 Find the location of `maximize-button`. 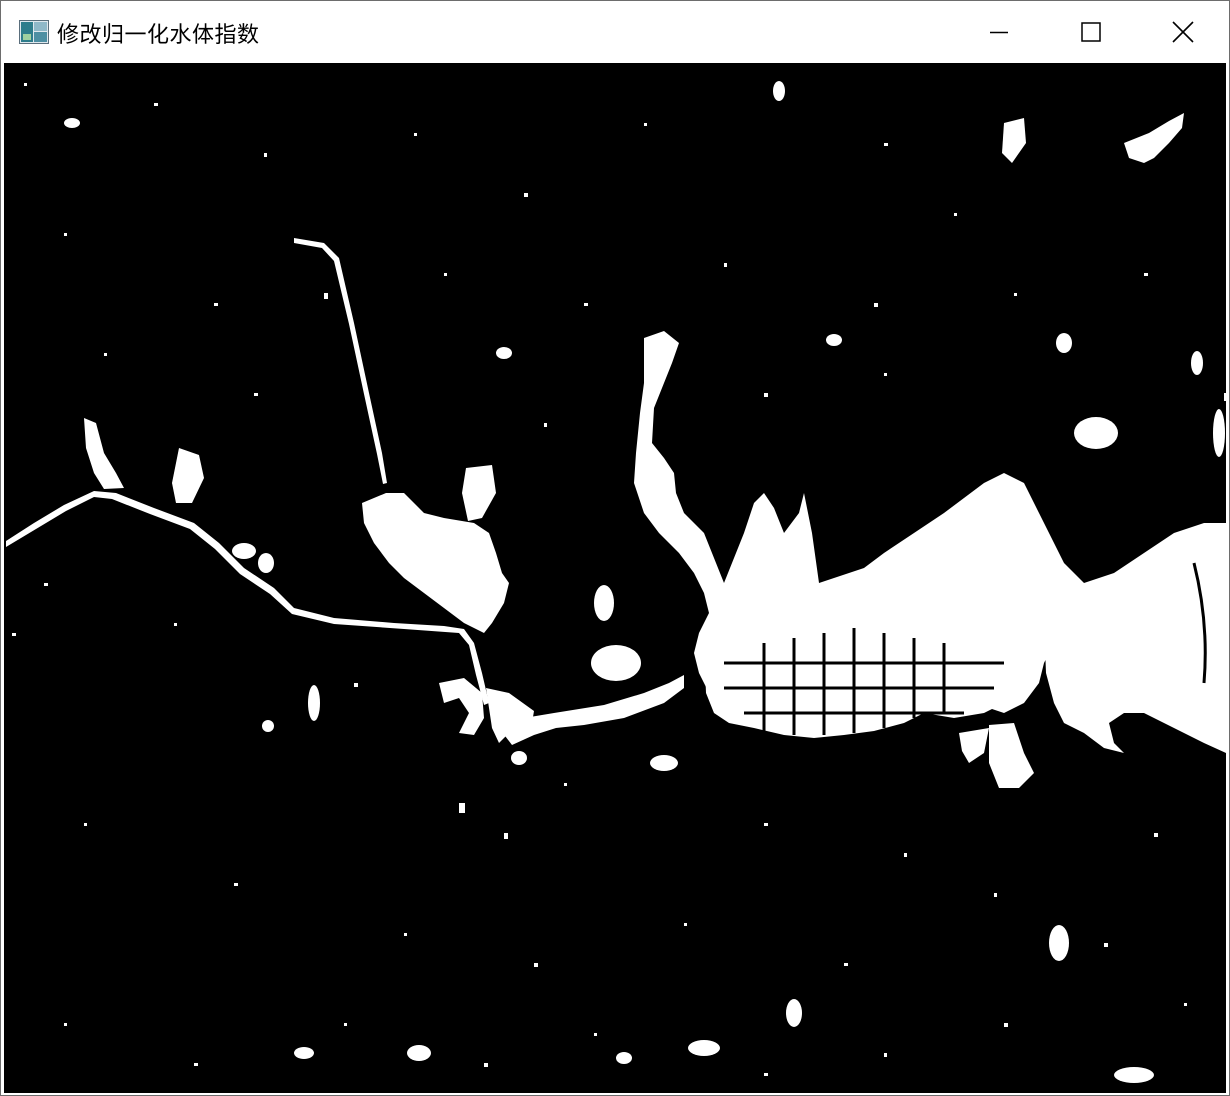

maximize-button is located at coordinates (1091, 32).